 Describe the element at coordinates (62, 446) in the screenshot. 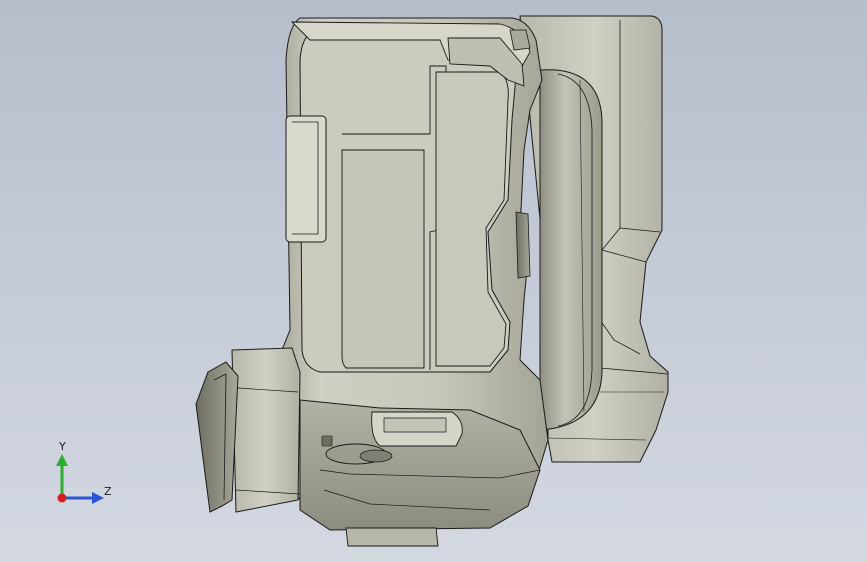

I see `y-axis-label: Y` at that location.